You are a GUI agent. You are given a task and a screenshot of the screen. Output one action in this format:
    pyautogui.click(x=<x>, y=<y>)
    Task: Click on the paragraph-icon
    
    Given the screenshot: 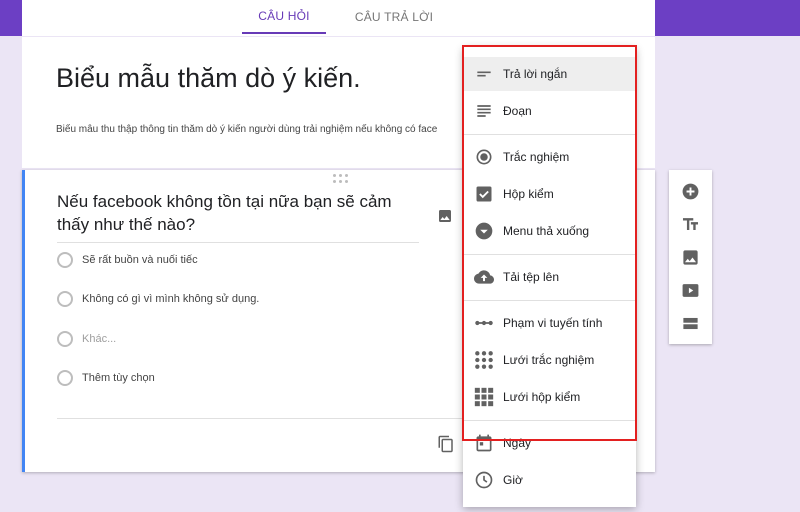 What is the action you would take?
    pyautogui.click(x=484, y=111)
    